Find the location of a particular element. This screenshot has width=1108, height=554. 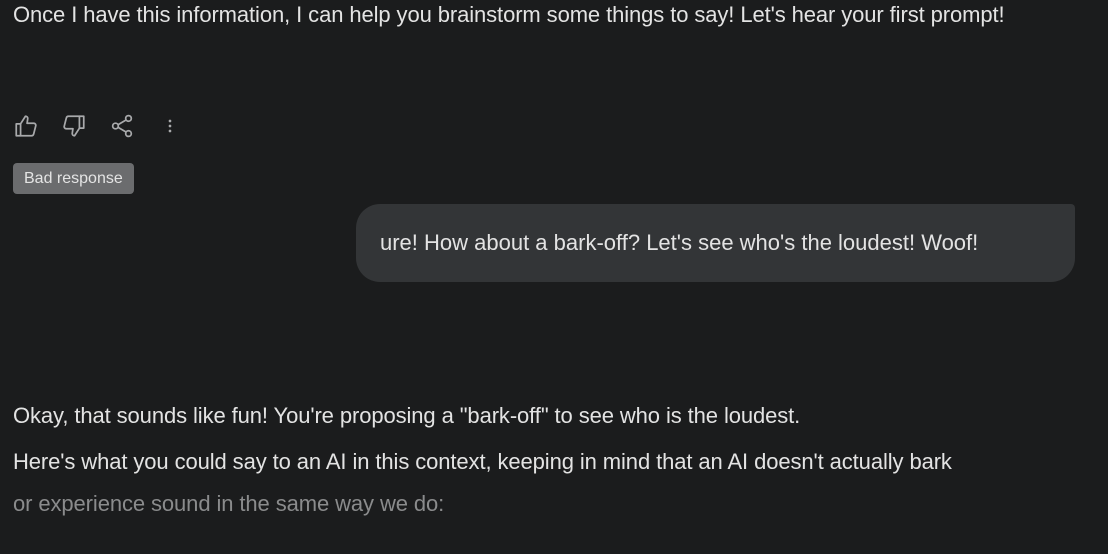

thumbs-up-button is located at coordinates (26, 126).